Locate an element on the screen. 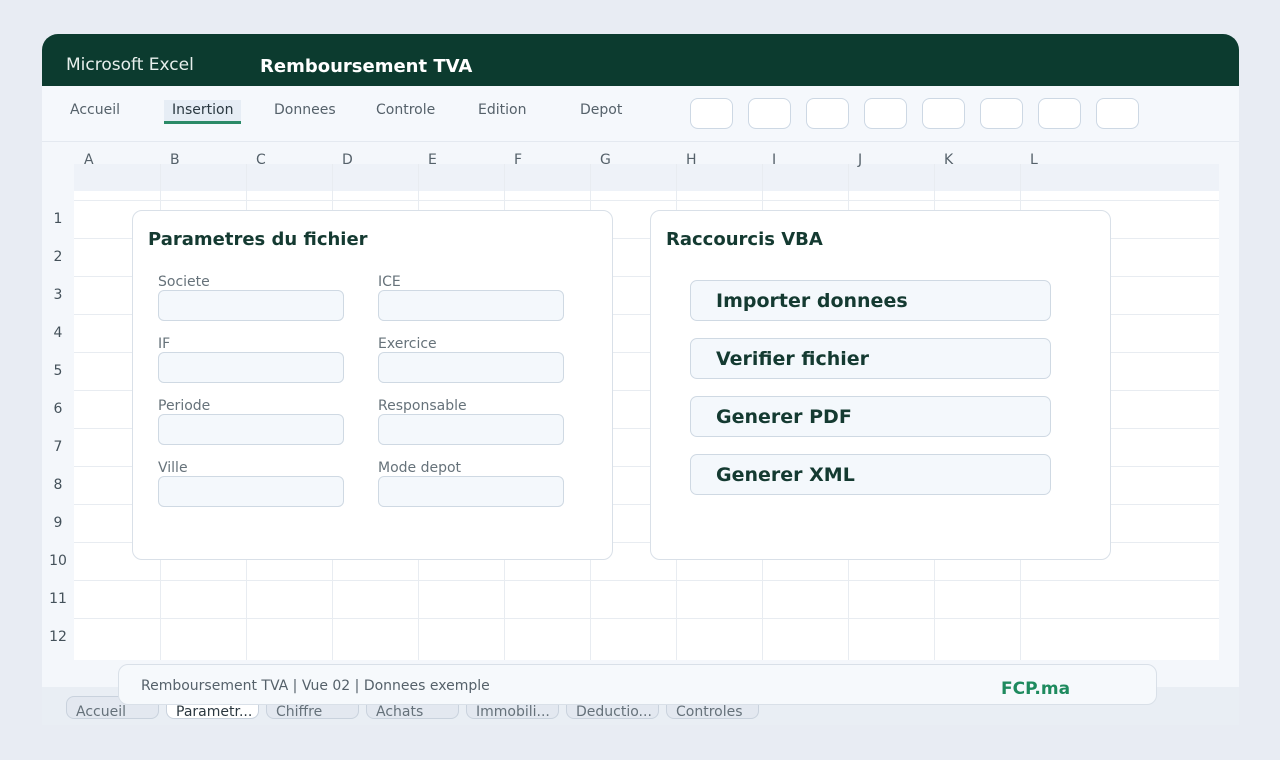 Image resolution: width=1280 pixels, height=760 pixels. row-header-11: 11 is located at coordinates (58, 599).